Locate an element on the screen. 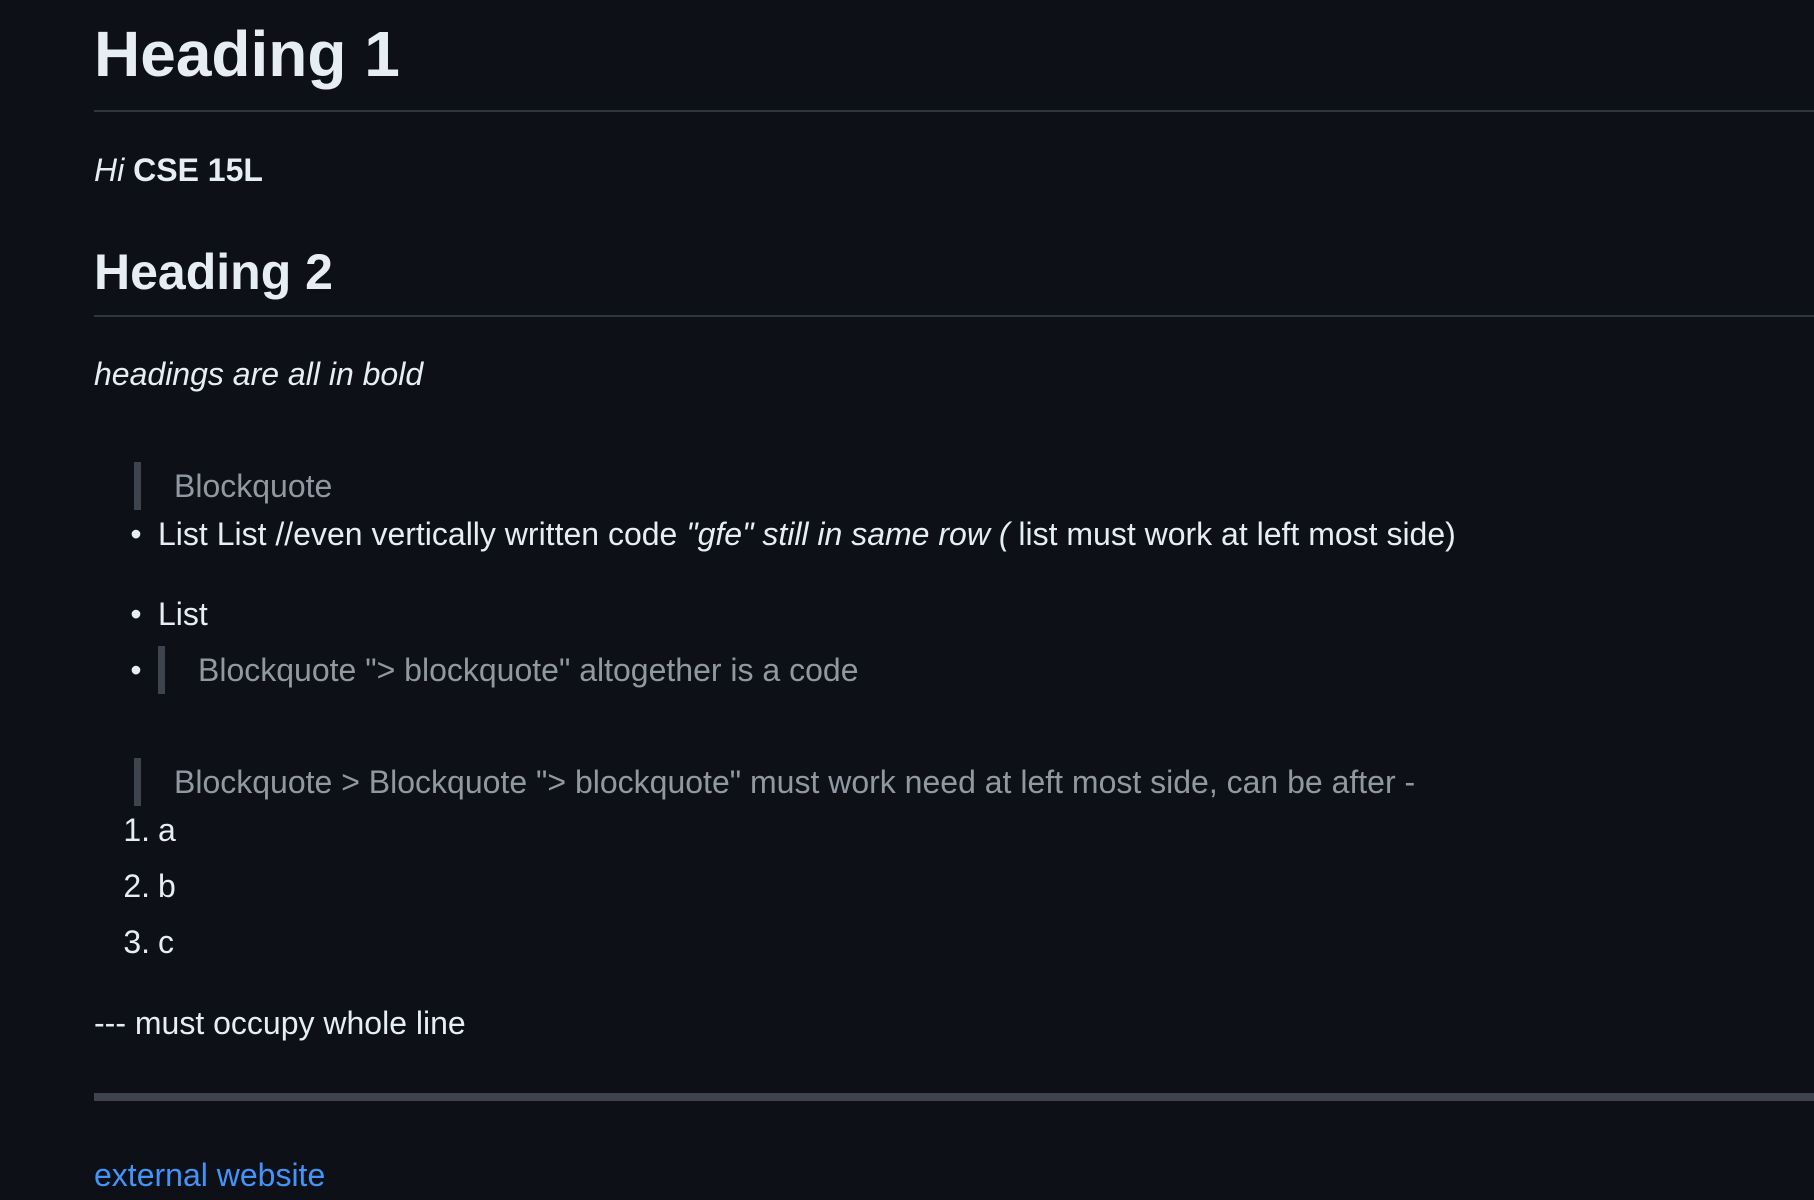 This screenshot has width=1814, height=1200. hr-note-paragraph: --- must occupy whole line is located at coordinates (280, 1023).